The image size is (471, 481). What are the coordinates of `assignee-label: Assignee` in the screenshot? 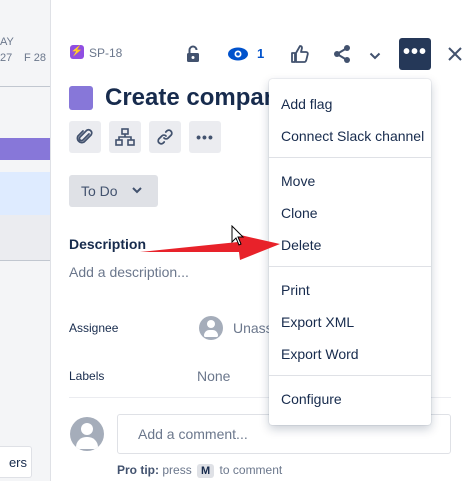 It's located at (94, 328).